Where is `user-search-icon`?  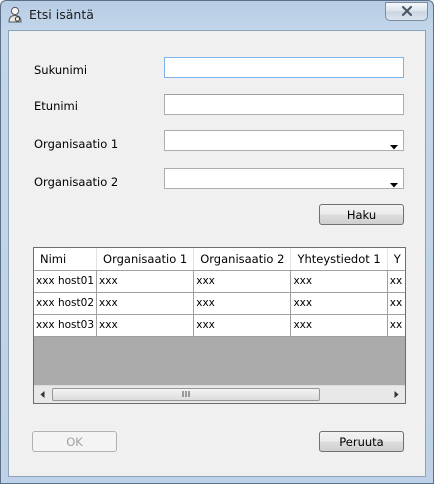
user-search-icon is located at coordinates (15, 15).